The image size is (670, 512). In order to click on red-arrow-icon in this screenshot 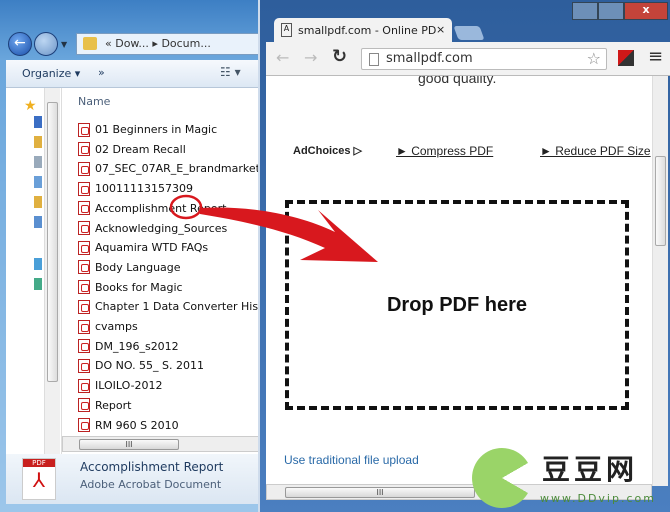, I will do `click(289, 234)`.